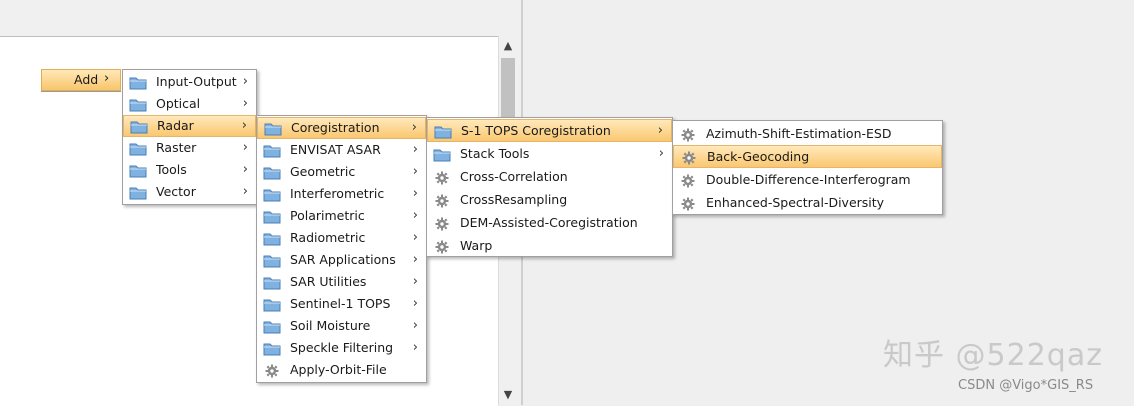 Image resolution: width=1134 pixels, height=406 pixels. Describe the element at coordinates (508, 395) in the screenshot. I see `scroll-down-arrow-icon: ▼` at that location.